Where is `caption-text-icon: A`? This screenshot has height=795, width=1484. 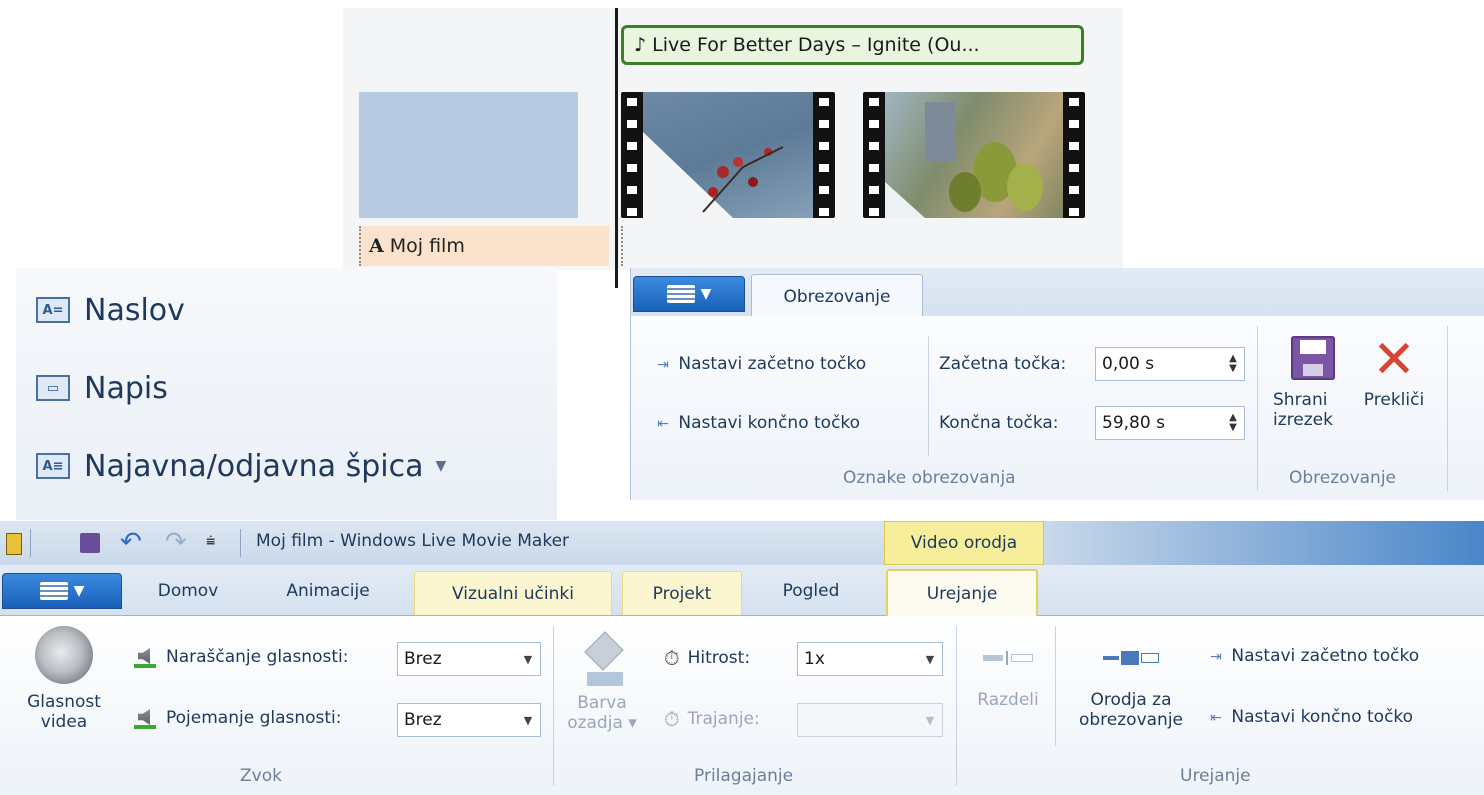 caption-text-icon: A is located at coordinates (376, 246).